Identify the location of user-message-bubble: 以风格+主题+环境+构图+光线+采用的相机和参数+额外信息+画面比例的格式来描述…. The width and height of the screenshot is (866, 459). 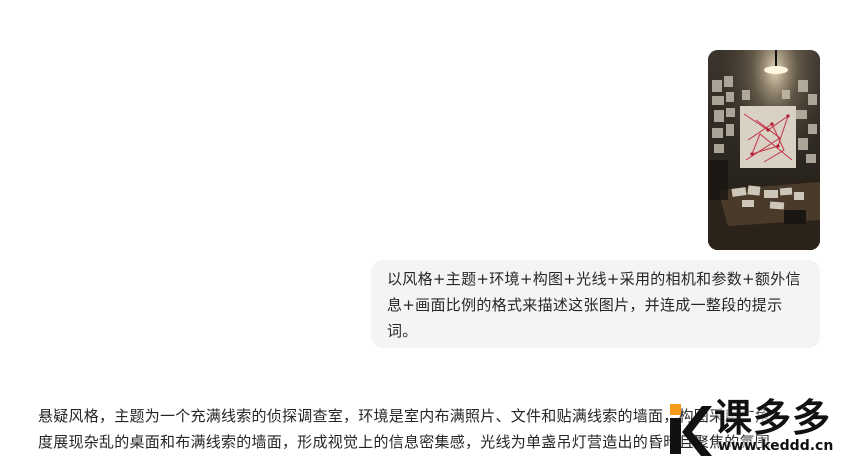
(595, 304).